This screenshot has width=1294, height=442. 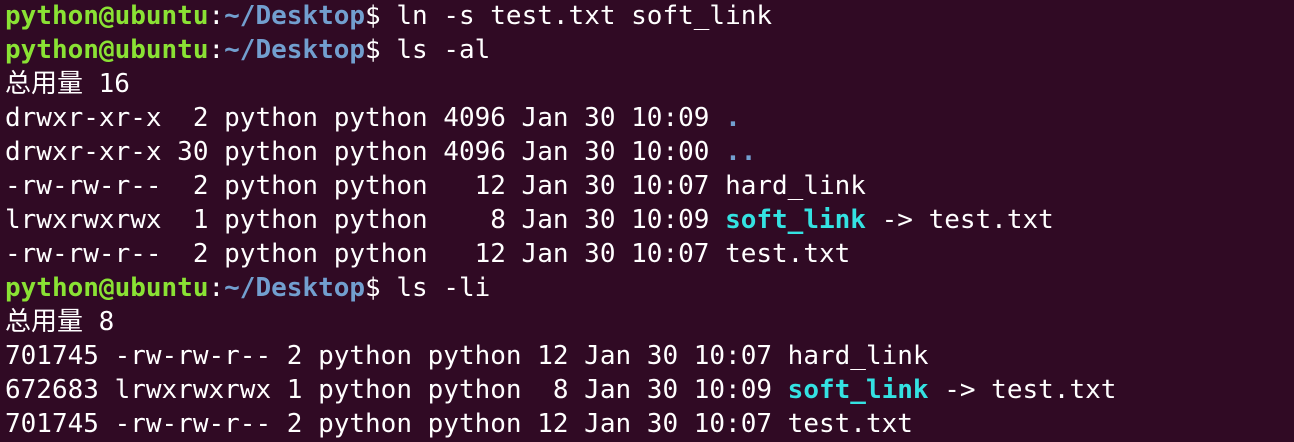 I want to click on command-text: ln -s test.txt soft_link, so click(x=576, y=16).